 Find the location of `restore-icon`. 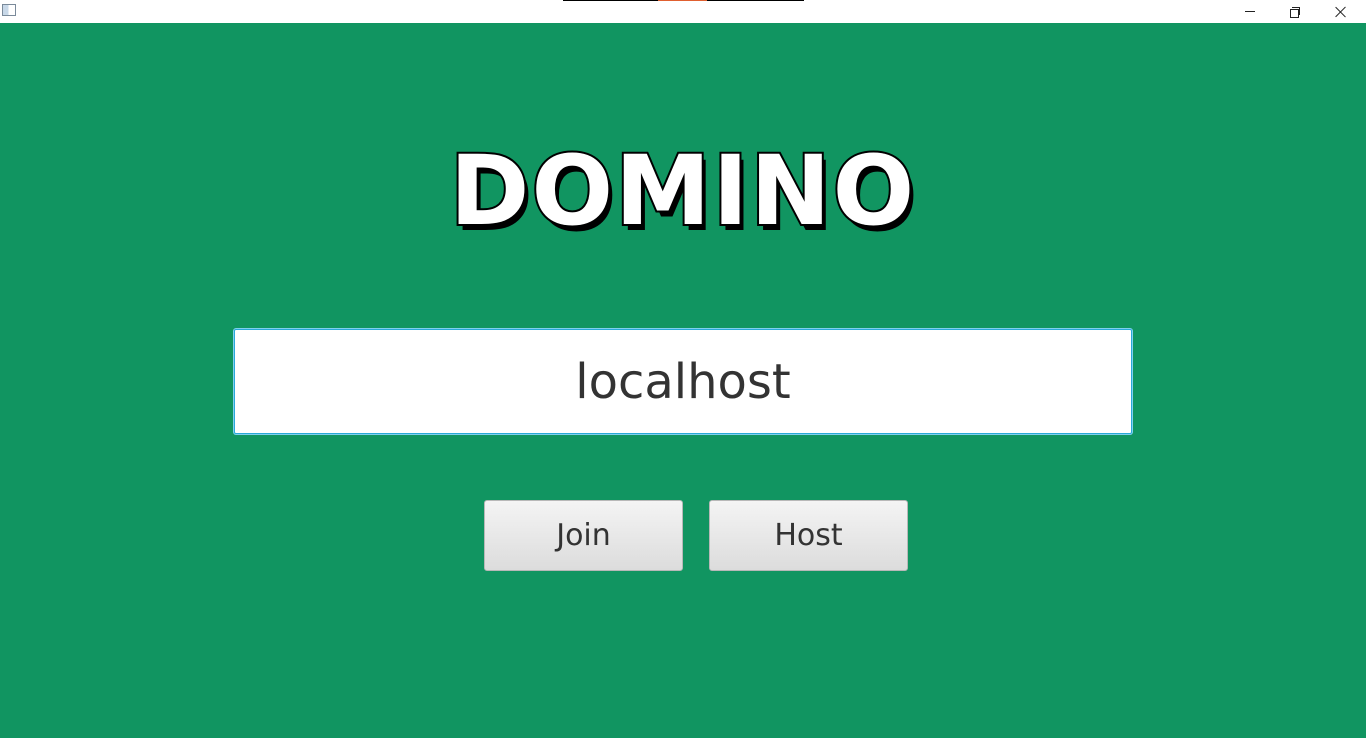

restore-icon is located at coordinates (1295, 12).